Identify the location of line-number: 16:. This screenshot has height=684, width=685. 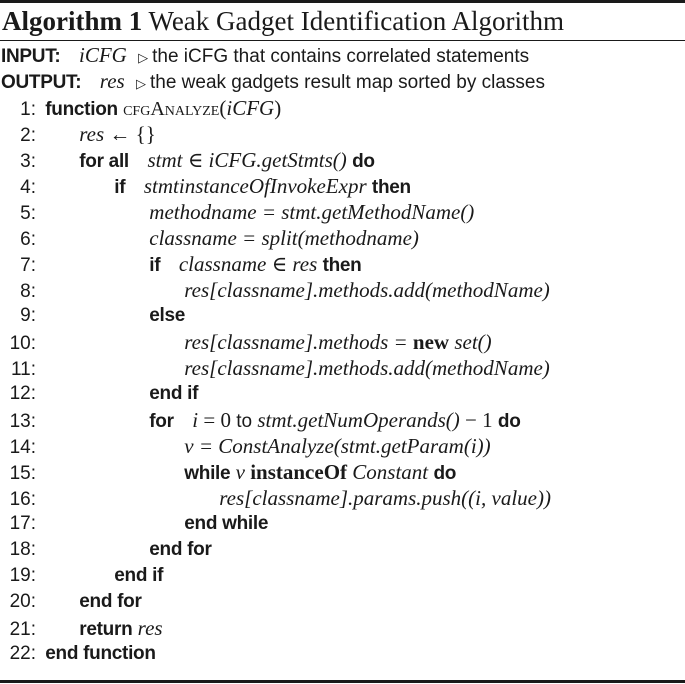
(22, 499).